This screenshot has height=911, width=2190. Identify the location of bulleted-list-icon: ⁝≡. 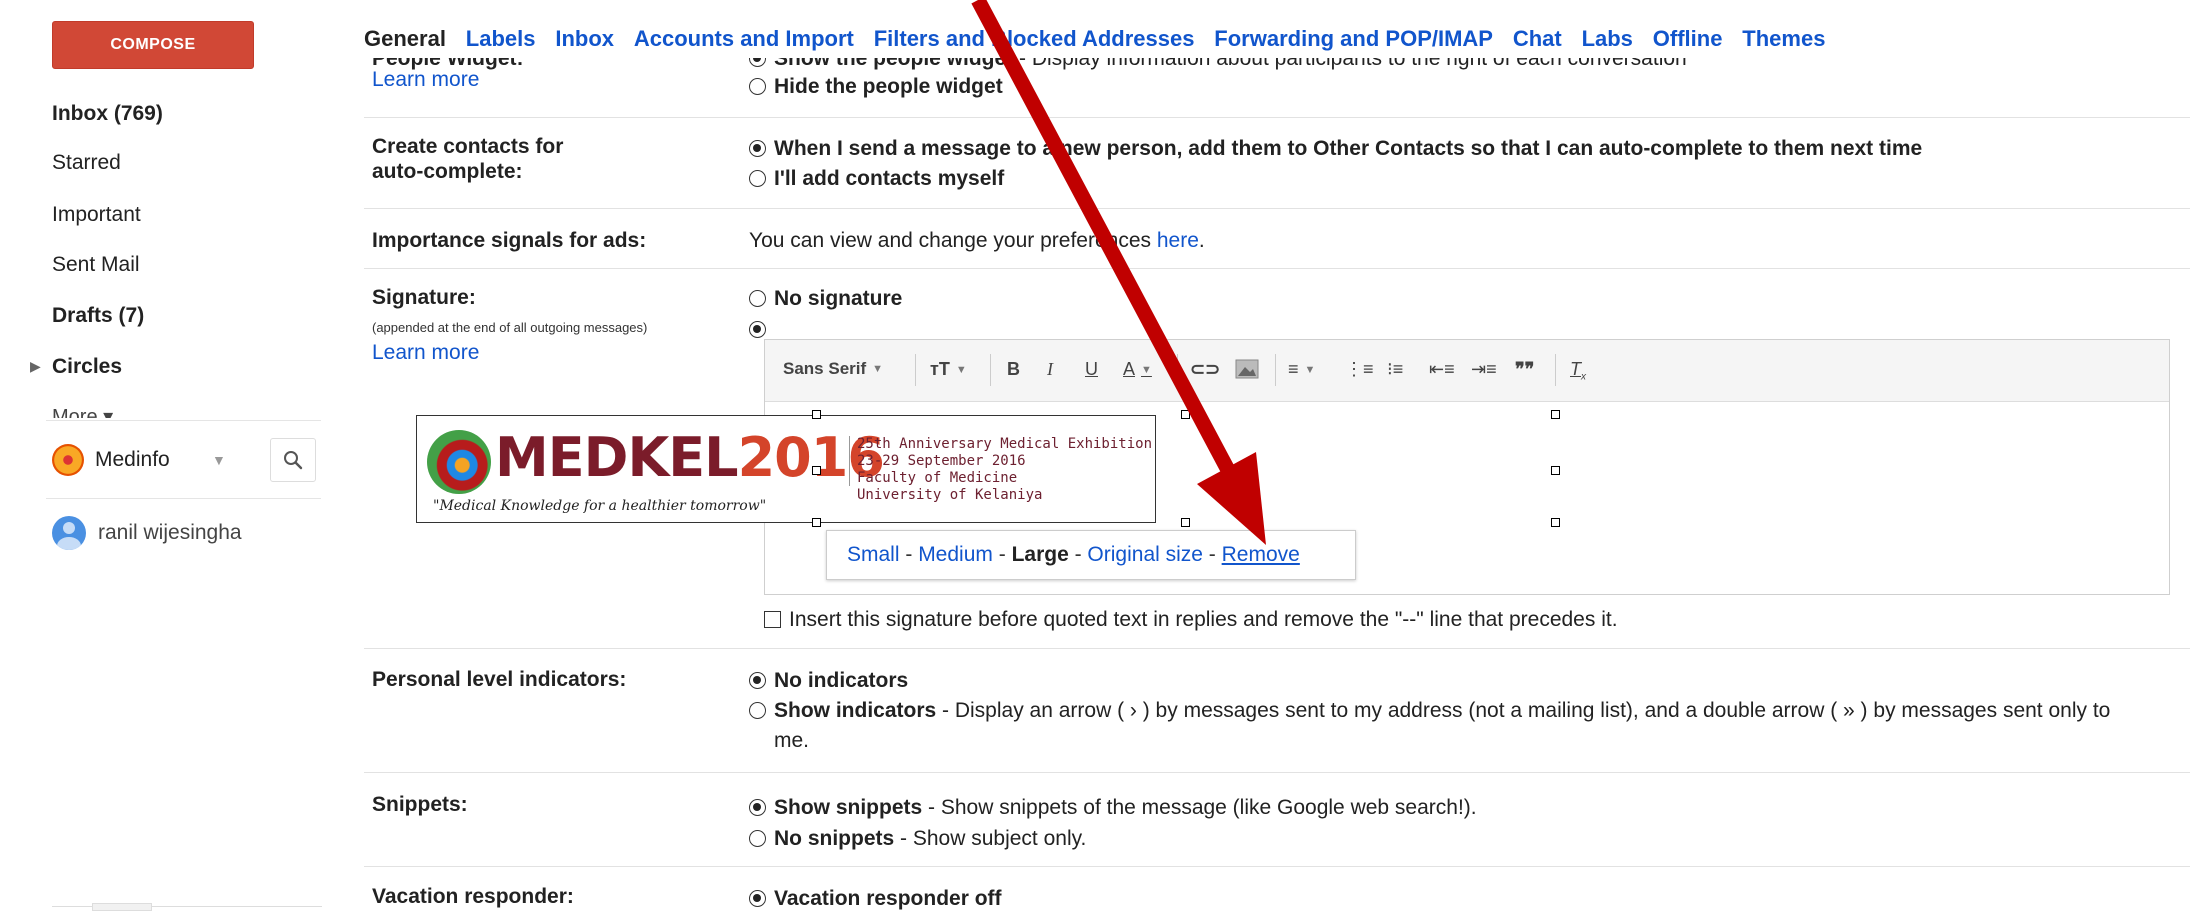
(1395, 369).